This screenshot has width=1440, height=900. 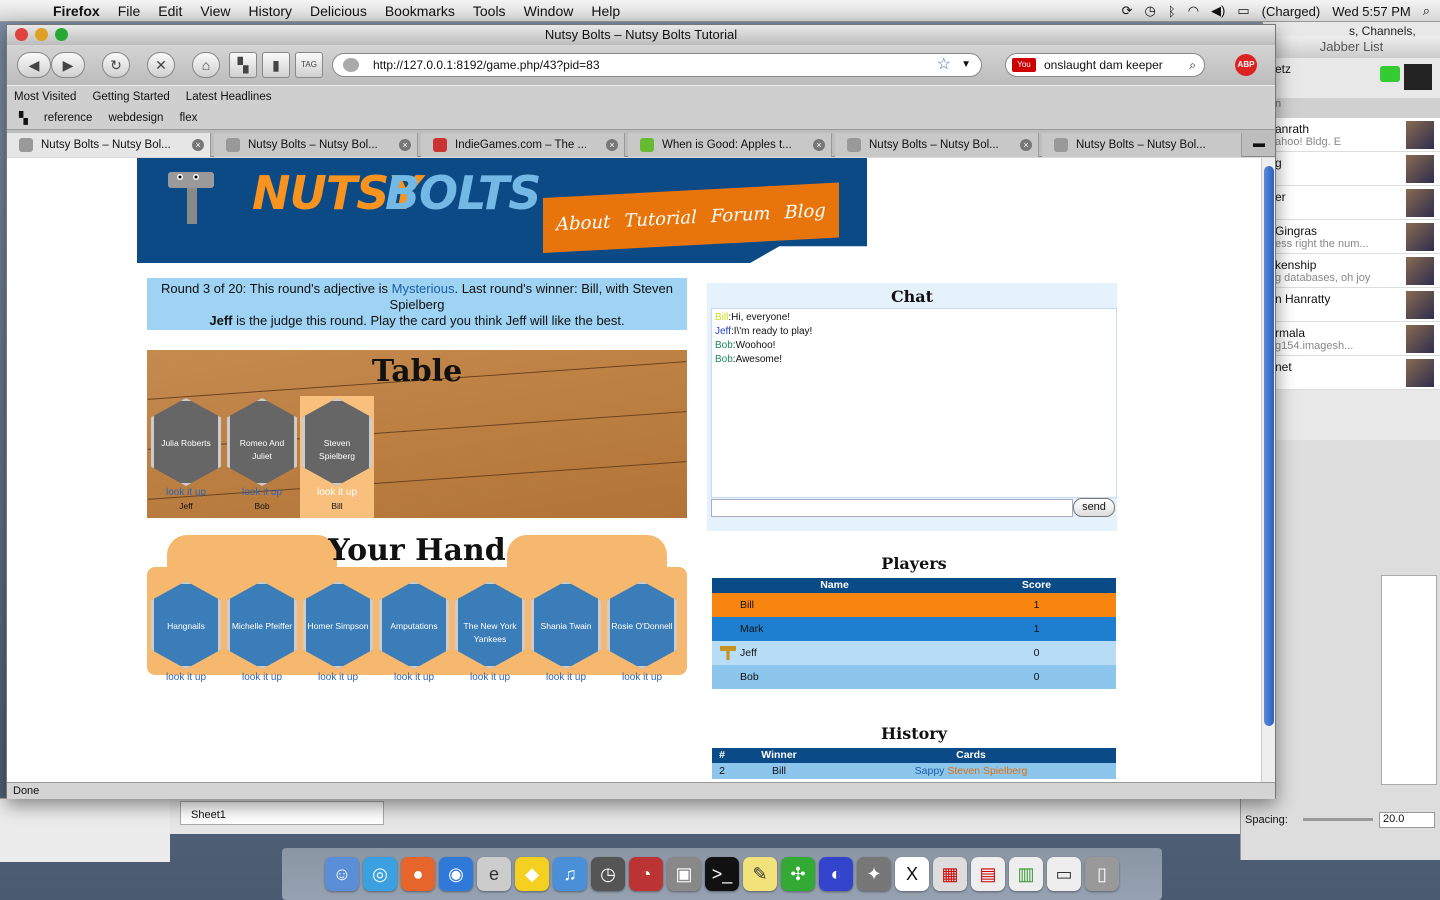 What do you see at coordinates (61, 34) in the screenshot?
I see `zoom-window-button` at bounding box center [61, 34].